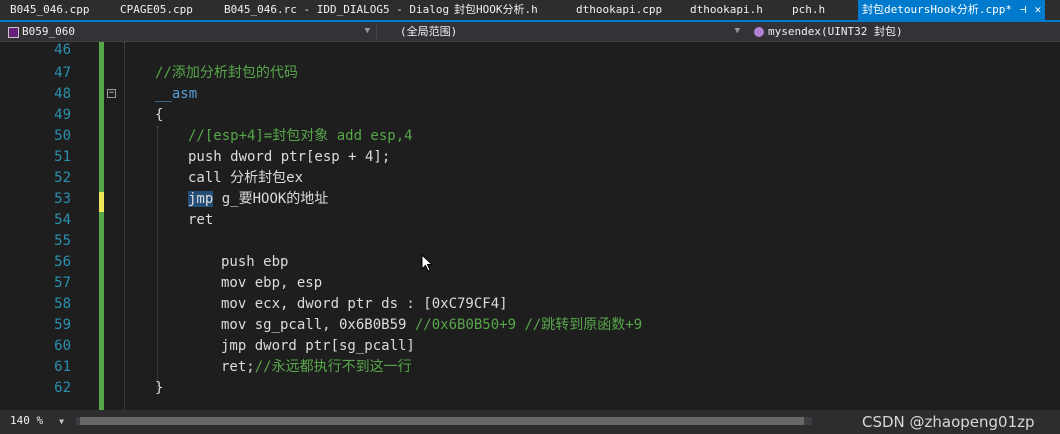  I want to click on code-line: 50 //[esp+4]=封包对象 add esp,4, so click(530, 136).